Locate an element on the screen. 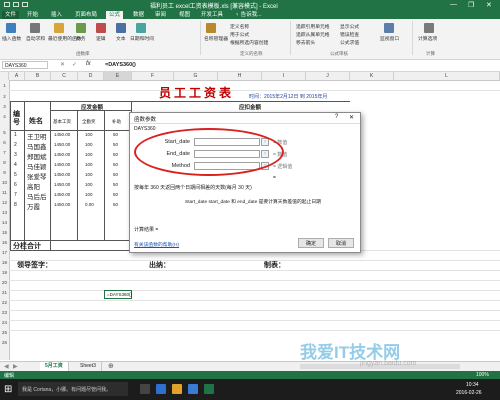 The height and width of the screenshot is (400, 500). remove-arrows-button: 移去箭头 is located at coordinates (305, 42).